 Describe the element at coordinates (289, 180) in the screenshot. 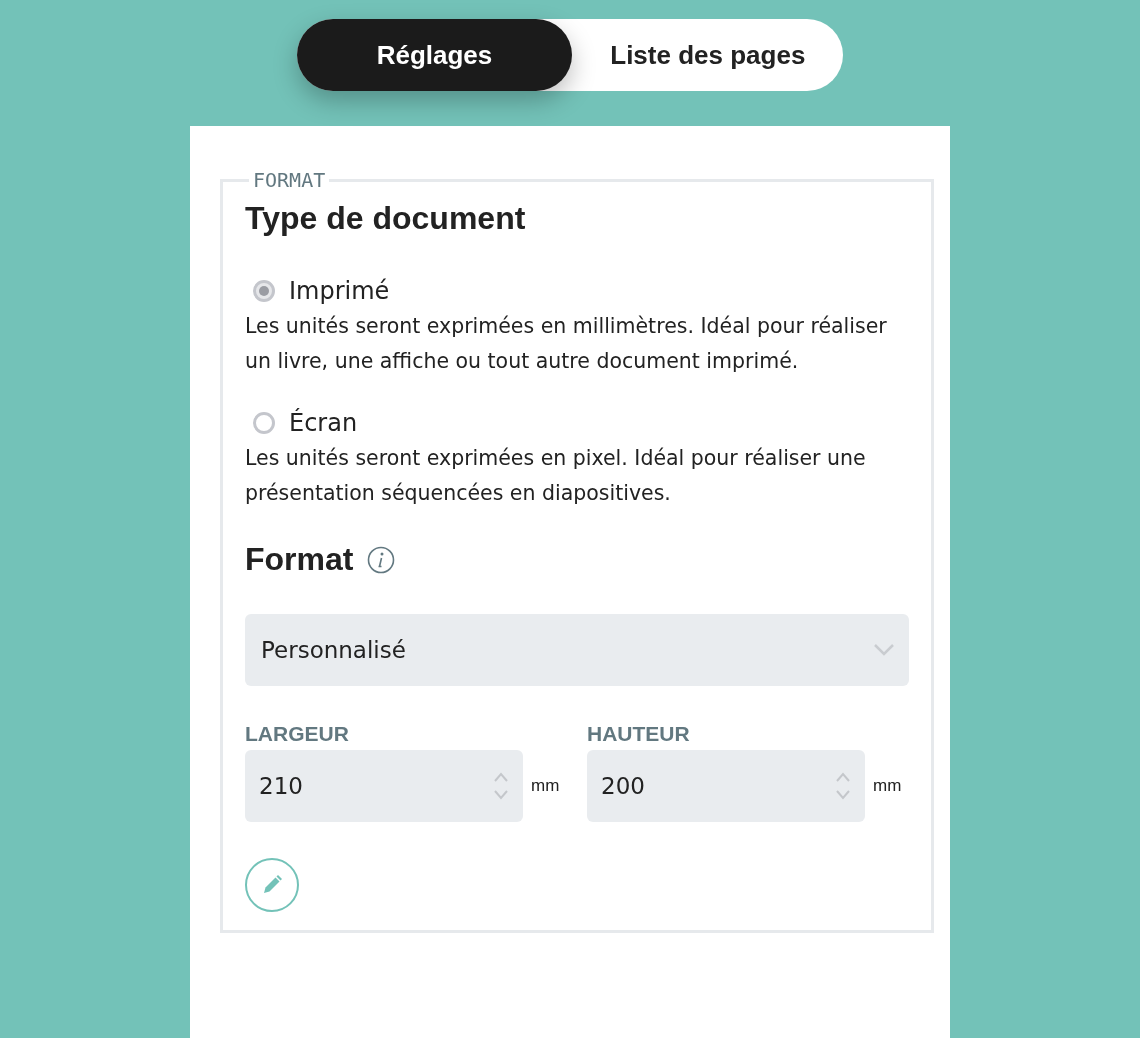

I see `fieldset-legend: FORMAT` at that location.